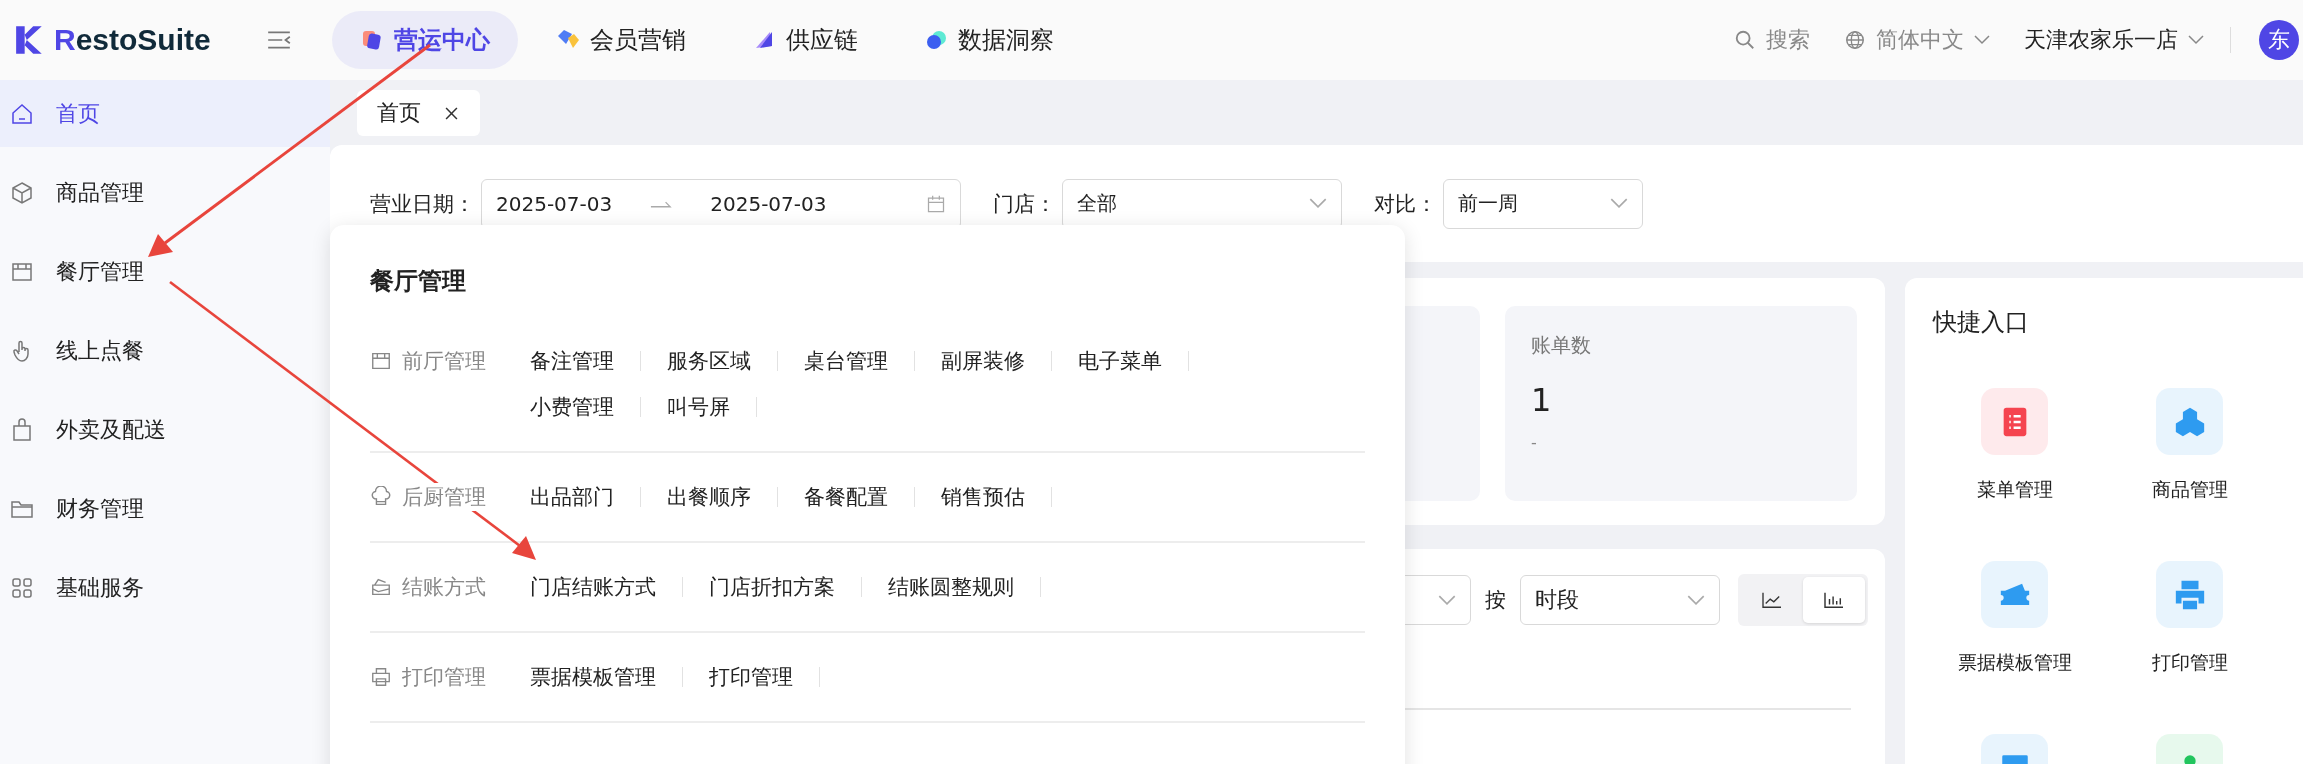 The image size is (2303, 764). I want to click on store-icon, so click(381, 361).